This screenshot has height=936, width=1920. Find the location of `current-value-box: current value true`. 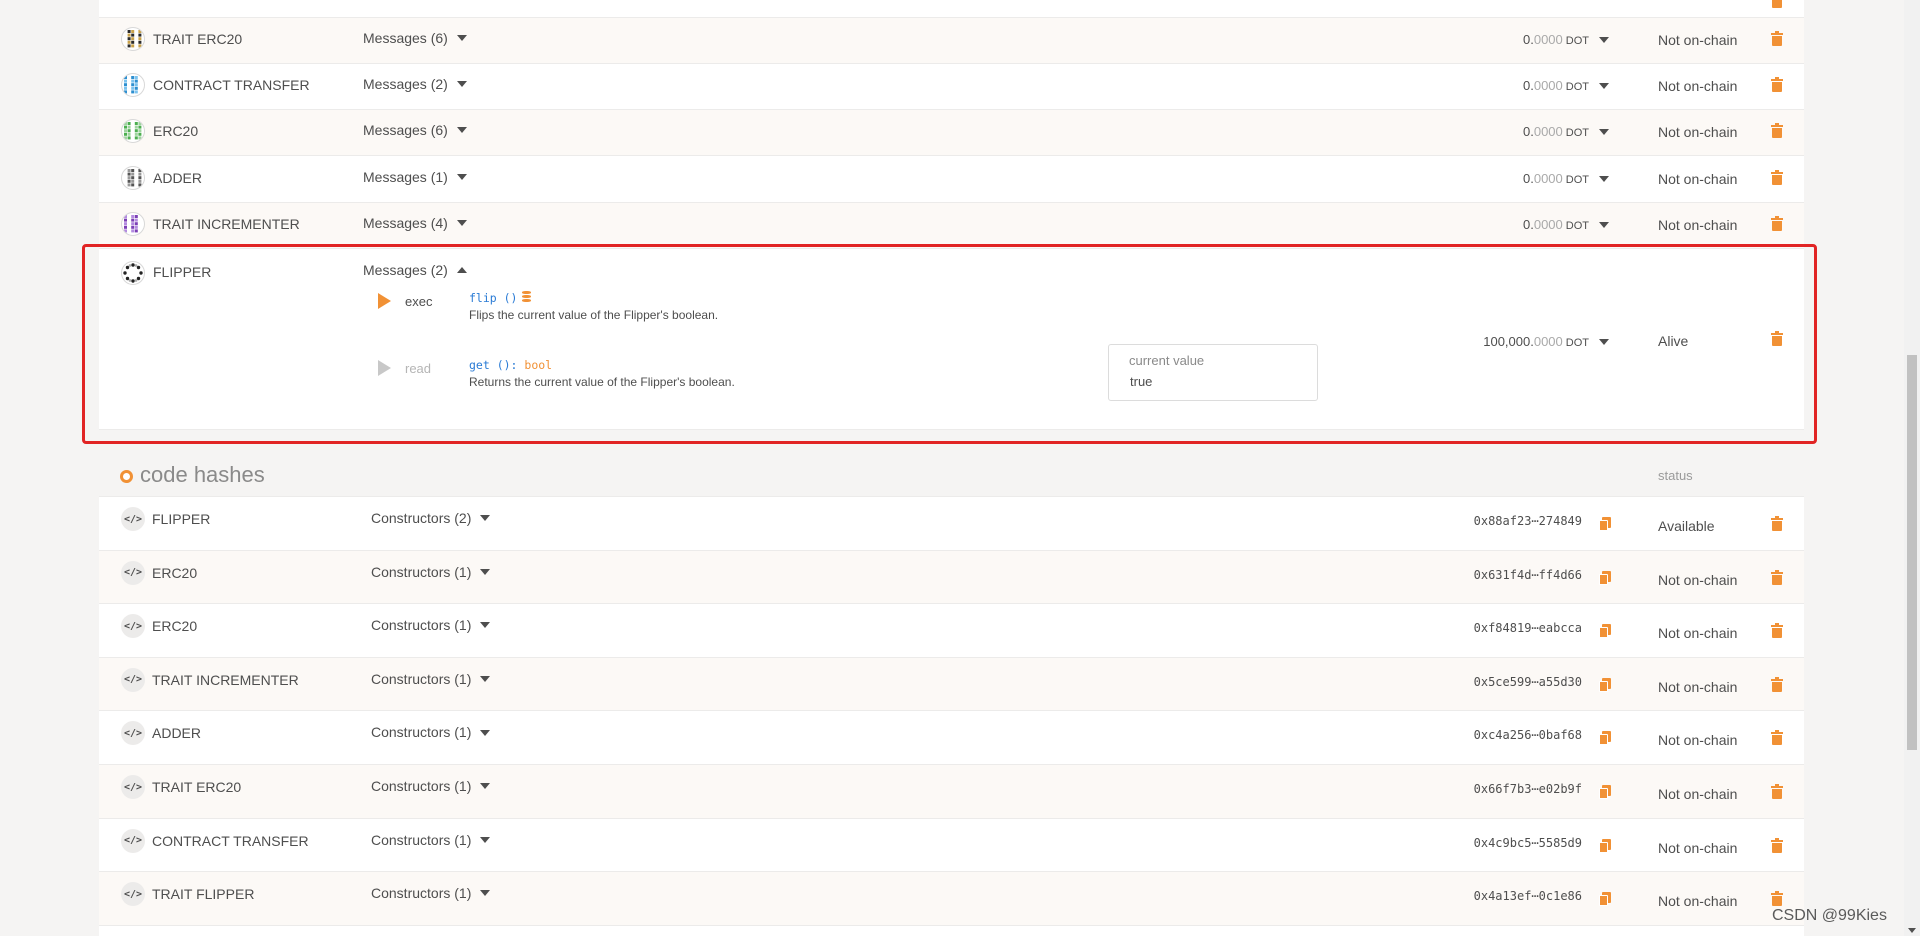

current-value-box: current value true is located at coordinates (1213, 372).